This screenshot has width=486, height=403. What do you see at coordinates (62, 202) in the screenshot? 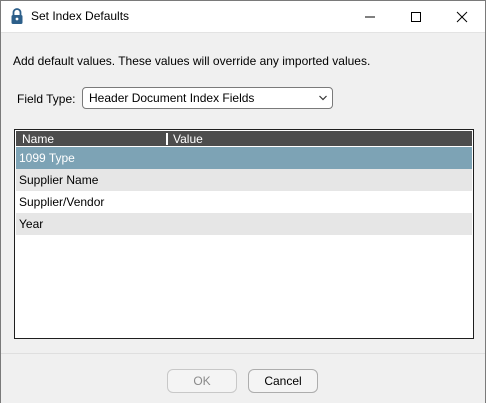
I see `row-name-cell: Supplier/Vendor` at bounding box center [62, 202].